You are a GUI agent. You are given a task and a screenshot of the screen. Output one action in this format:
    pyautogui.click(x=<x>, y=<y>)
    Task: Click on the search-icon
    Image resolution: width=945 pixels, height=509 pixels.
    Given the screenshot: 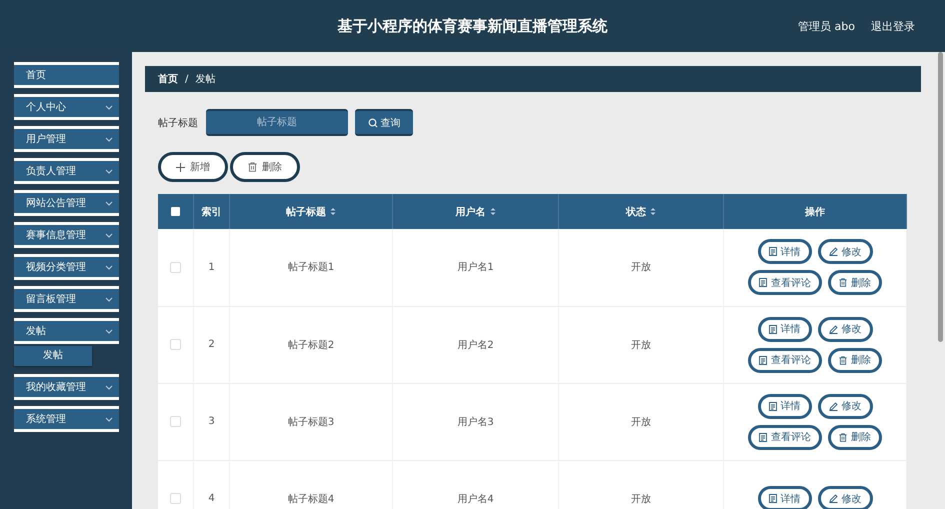 What is the action you would take?
    pyautogui.click(x=373, y=123)
    